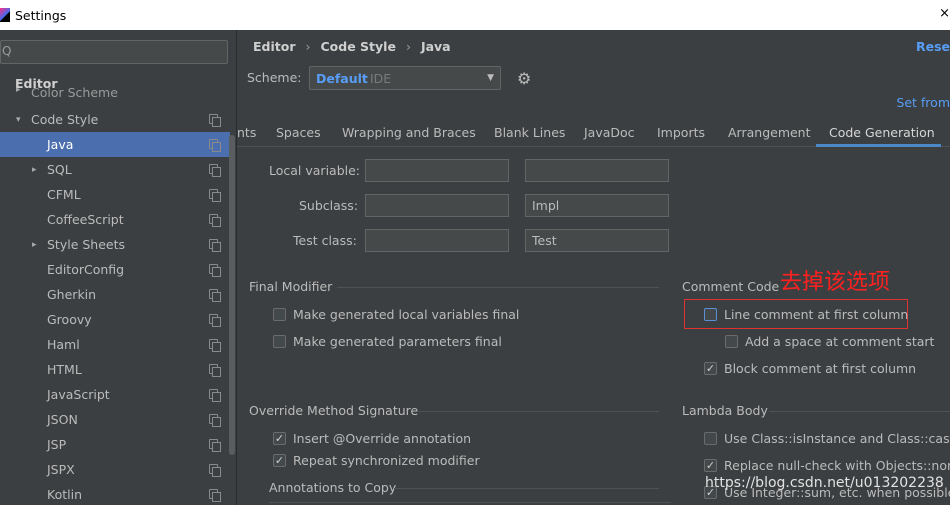 The image size is (950, 505). Describe the element at coordinates (63, 344) in the screenshot. I see `sidebar-item-label: Haml` at that location.